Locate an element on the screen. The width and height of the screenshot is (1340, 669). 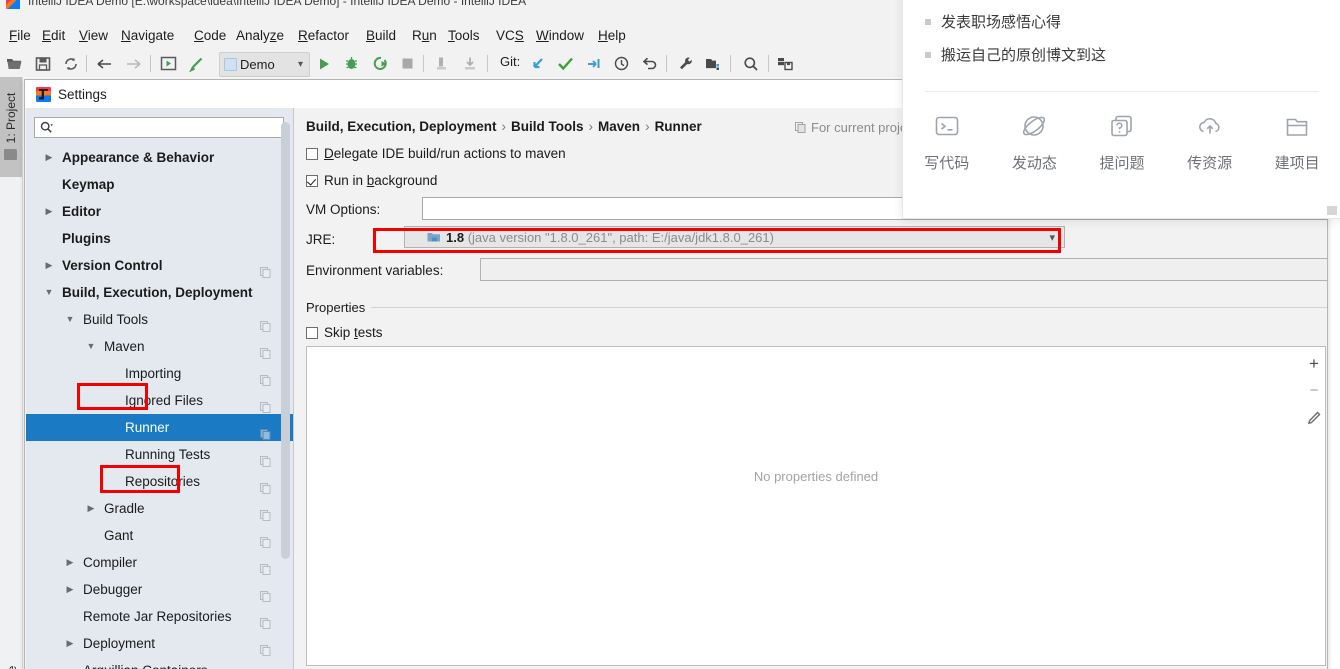
history-icon is located at coordinates (621, 63).